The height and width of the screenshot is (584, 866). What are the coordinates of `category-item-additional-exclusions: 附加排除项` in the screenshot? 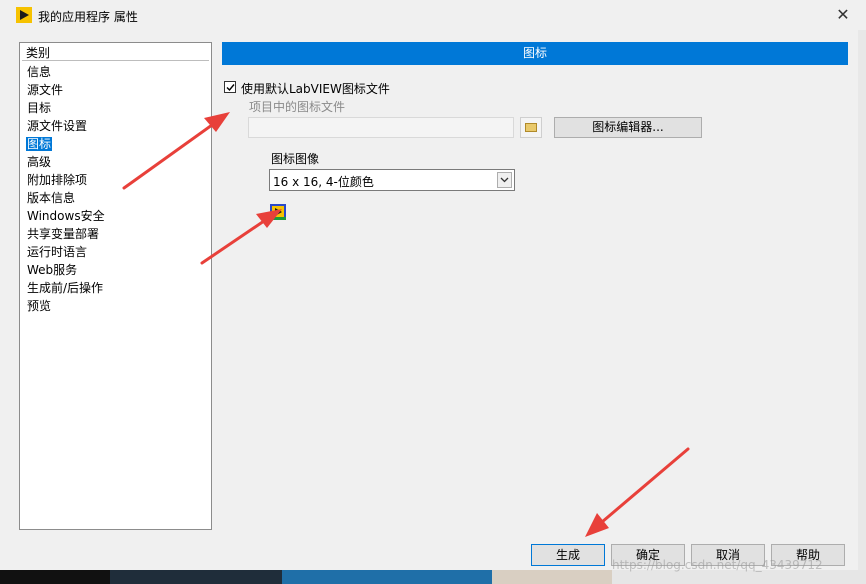 It's located at (66, 180).